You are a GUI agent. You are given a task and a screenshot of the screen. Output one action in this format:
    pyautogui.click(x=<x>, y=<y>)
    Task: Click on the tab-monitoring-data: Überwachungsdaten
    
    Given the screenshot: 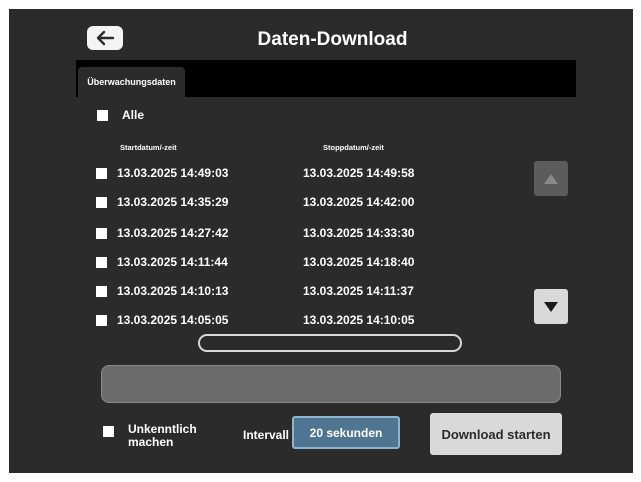 What is the action you would take?
    pyautogui.click(x=131, y=82)
    